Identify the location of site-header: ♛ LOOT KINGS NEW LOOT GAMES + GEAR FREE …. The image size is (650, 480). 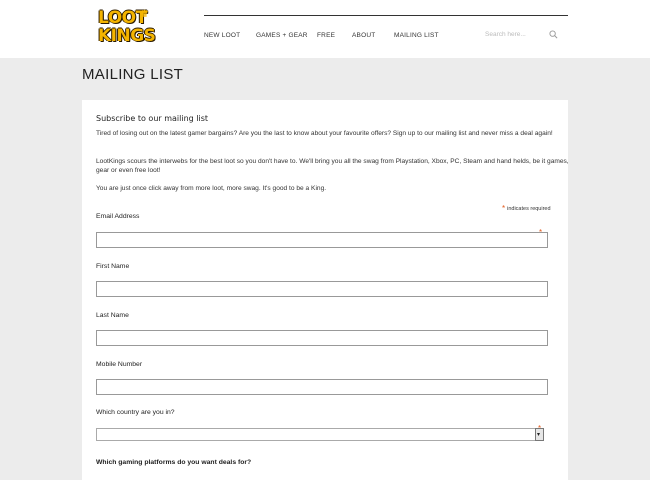
(325, 29).